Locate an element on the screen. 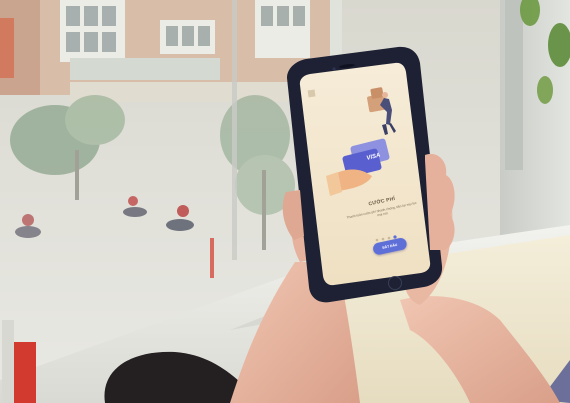 This screenshot has width=570, height=403. road-post is located at coordinates (212, 258).